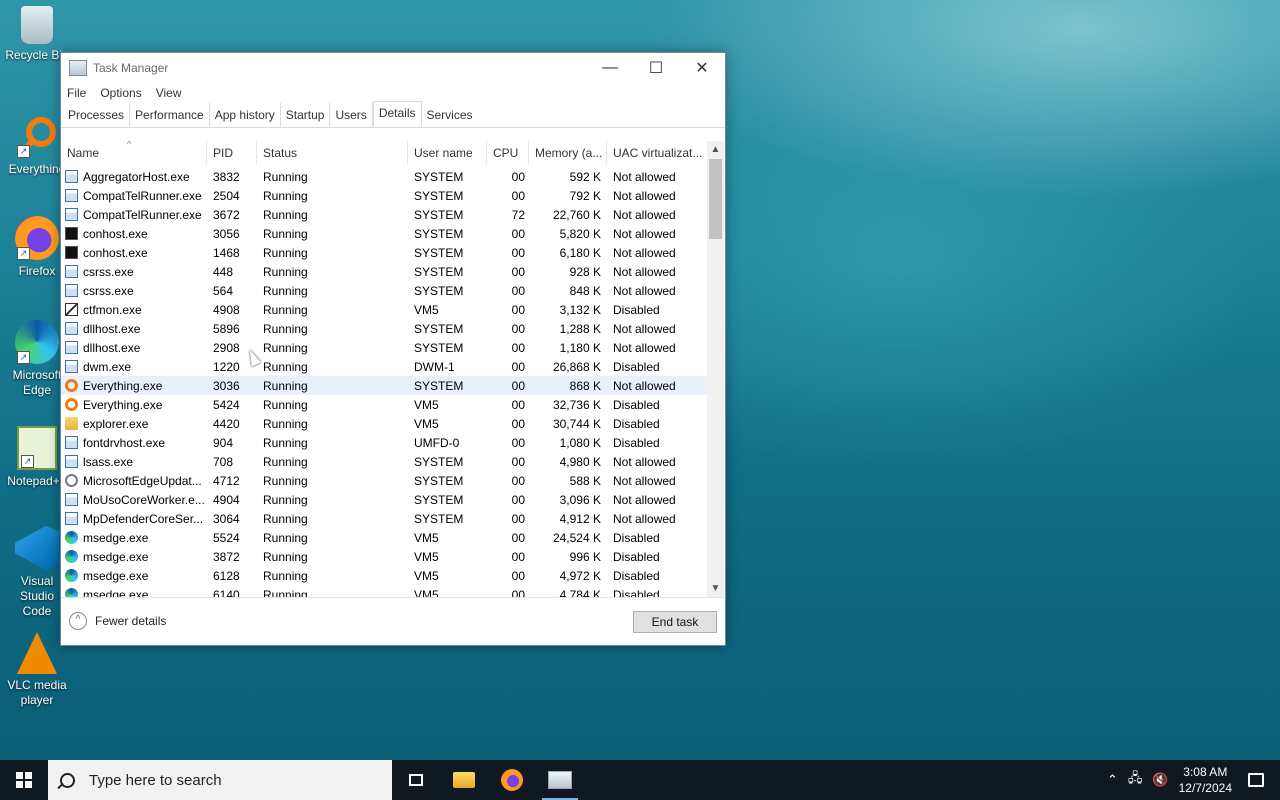  Describe the element at coordinates (170, 115) in the screenshot. I see `tab-performance: Performance` at that location.